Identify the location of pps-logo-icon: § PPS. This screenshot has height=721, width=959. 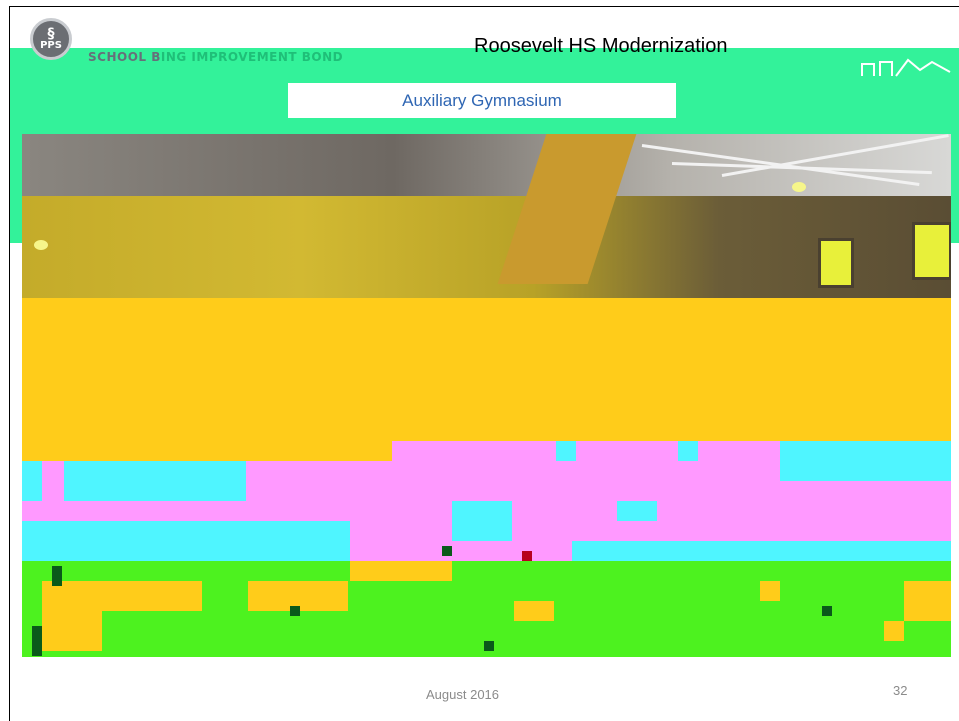
(51, 39).